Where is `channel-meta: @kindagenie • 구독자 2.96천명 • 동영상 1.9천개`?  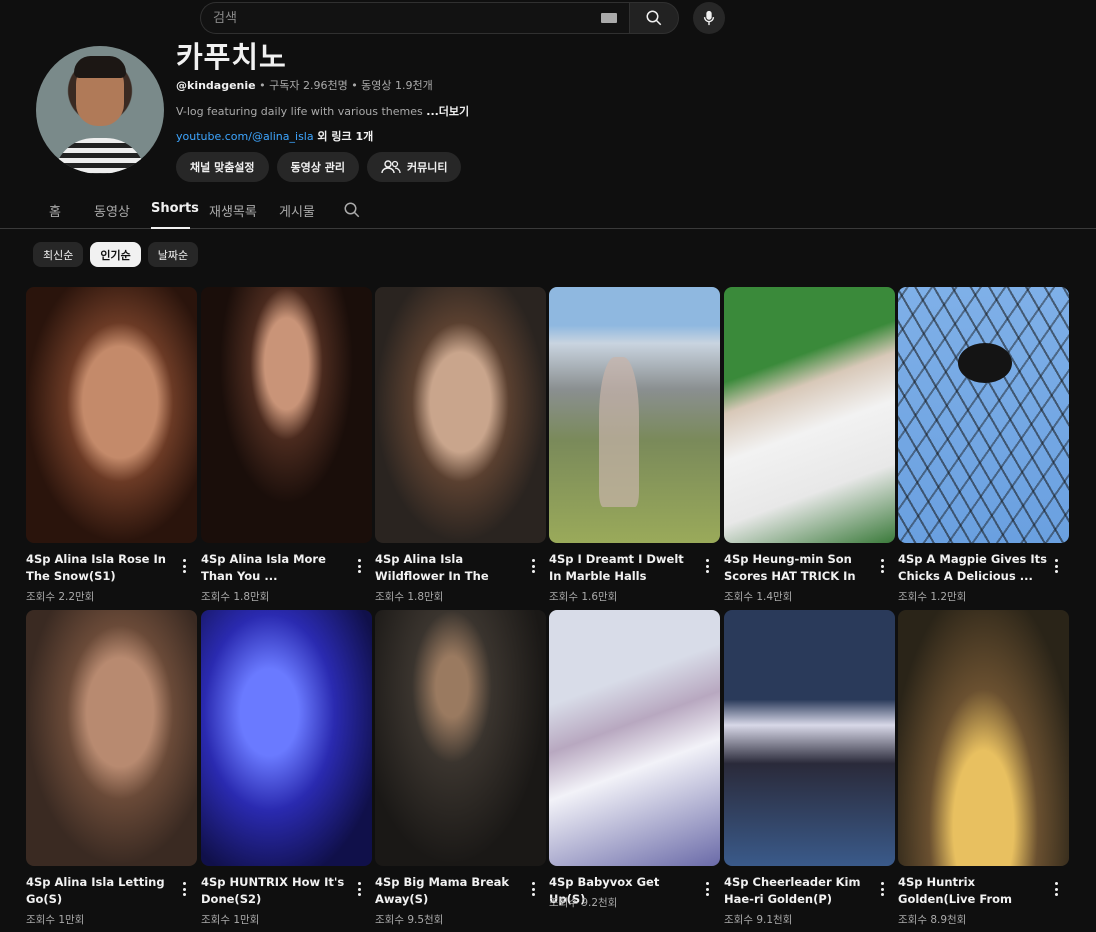 channel-meta: @kindagenie • 구독자 2.96천명 • 동영상 1.9천개 is located at coordinates (304, 85).